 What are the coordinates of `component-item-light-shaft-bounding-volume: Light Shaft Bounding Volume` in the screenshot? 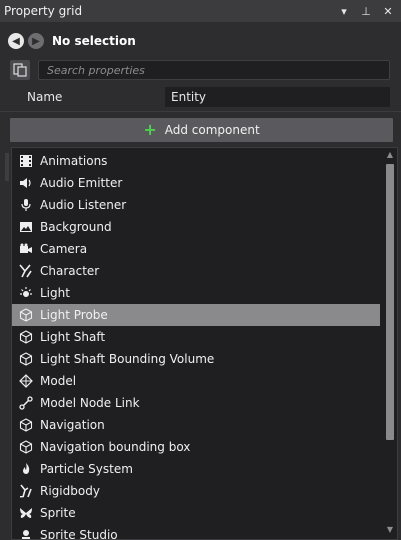 It's located at (196, 359).